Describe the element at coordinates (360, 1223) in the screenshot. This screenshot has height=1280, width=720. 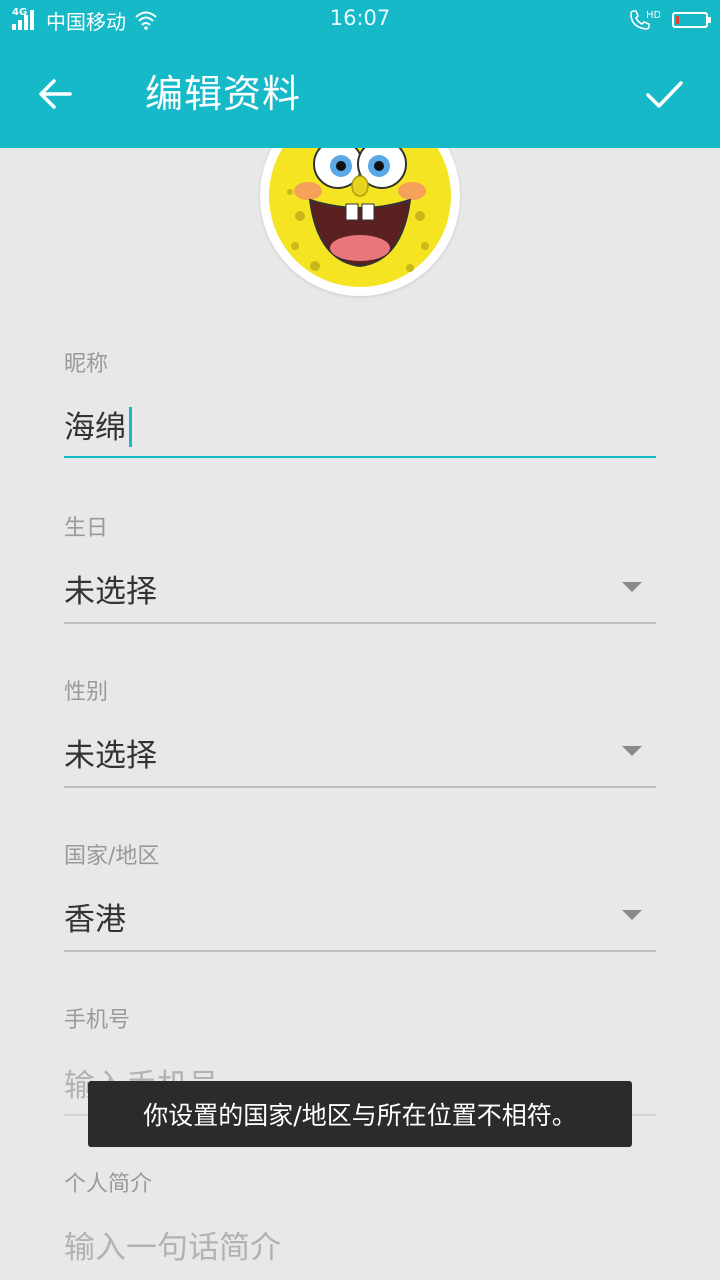
I see `bio-field: 个人简介 输入一句话简介` at that location.